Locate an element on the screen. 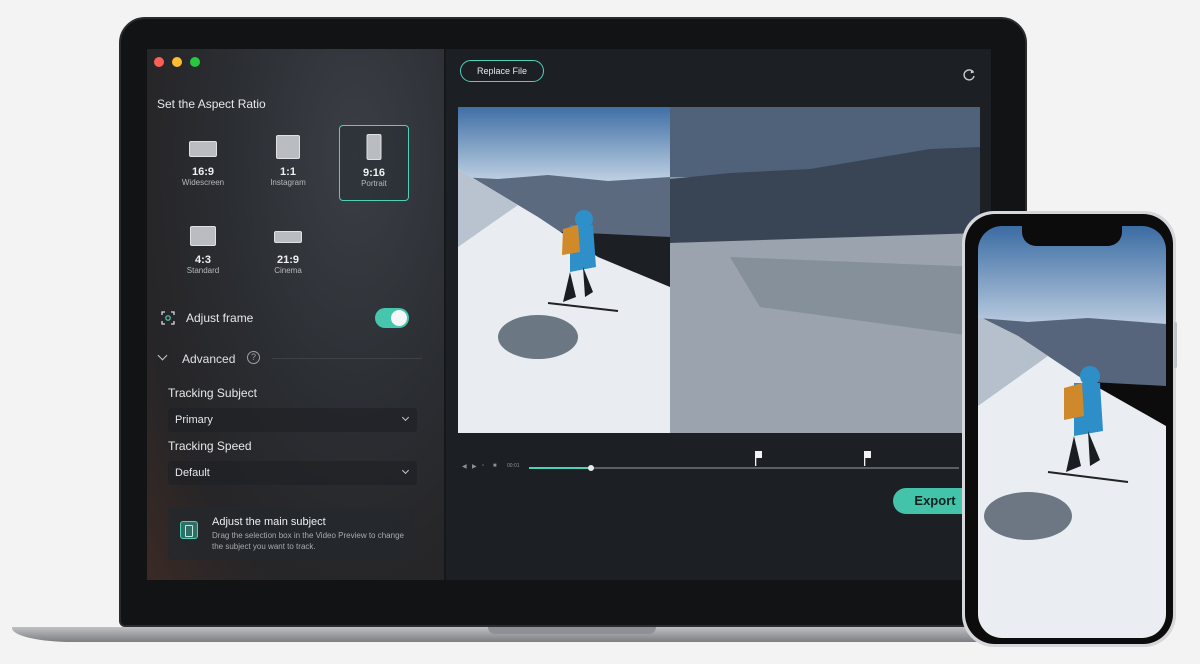 Image resolution: width=1200 pixels, height=664 pixels. close-window-button is located at coordinates (159, 62).